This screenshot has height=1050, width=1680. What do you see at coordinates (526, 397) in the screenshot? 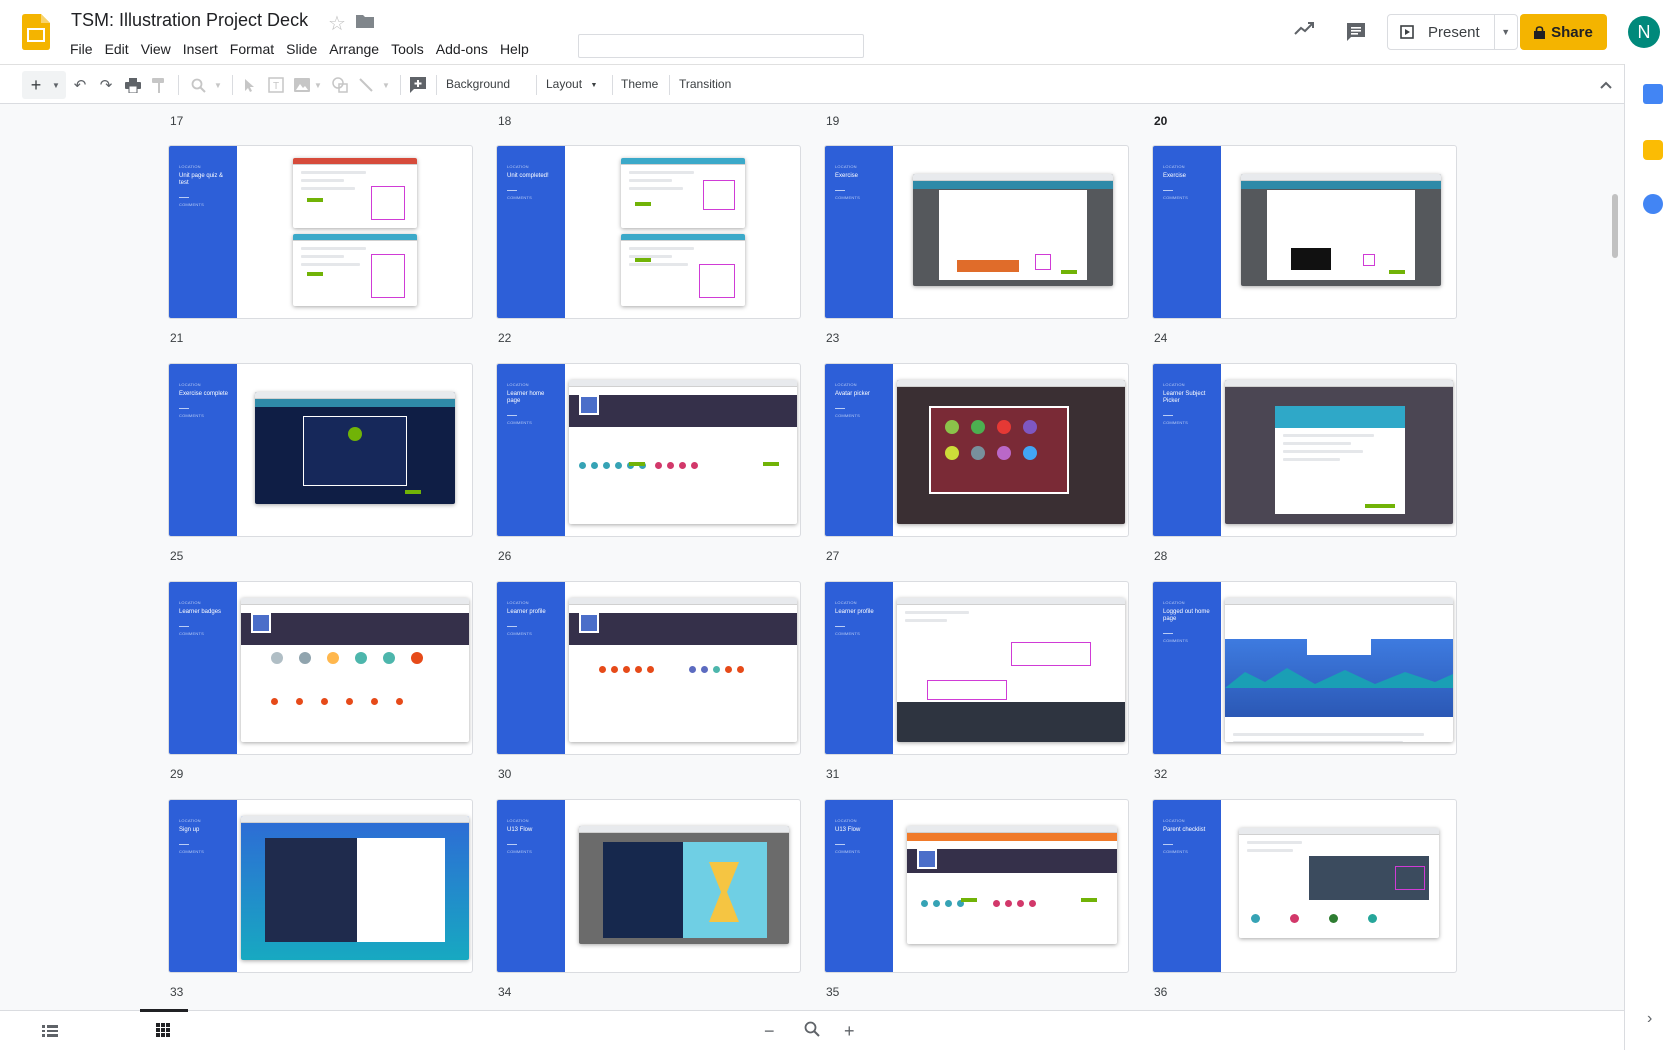
I see `slide-title: Learner home page` at bounding box center [526, 397].